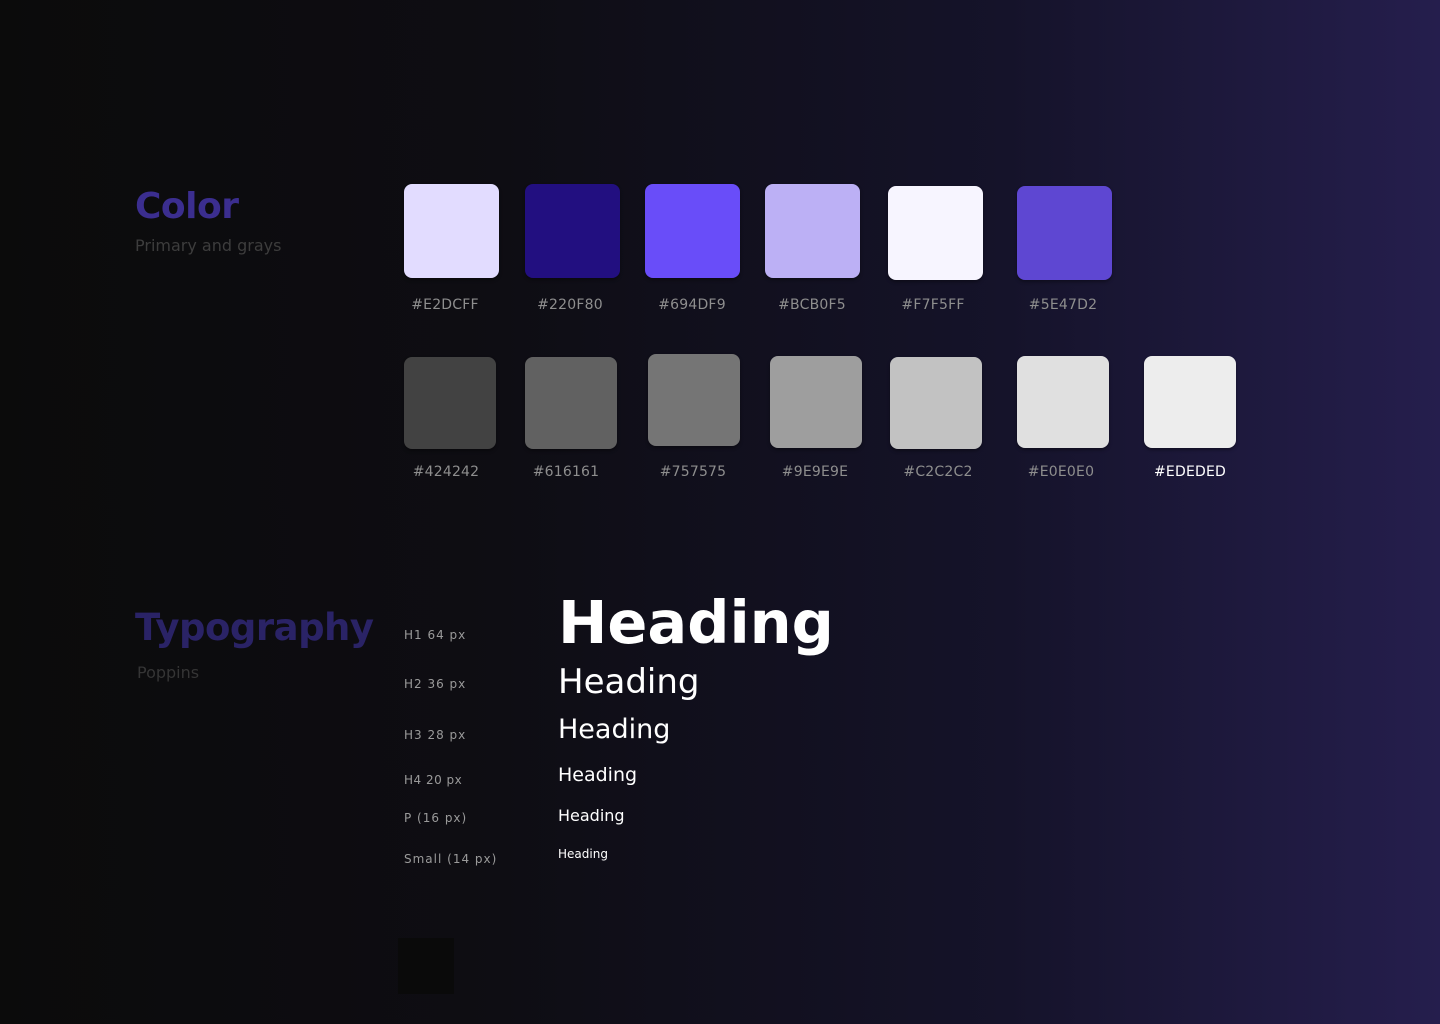  I want to click on color-section-title: Color, so click(187, 206).